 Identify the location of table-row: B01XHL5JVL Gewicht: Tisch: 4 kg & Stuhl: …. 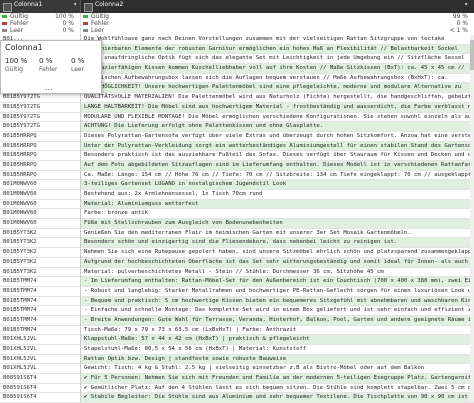
(237, 369).